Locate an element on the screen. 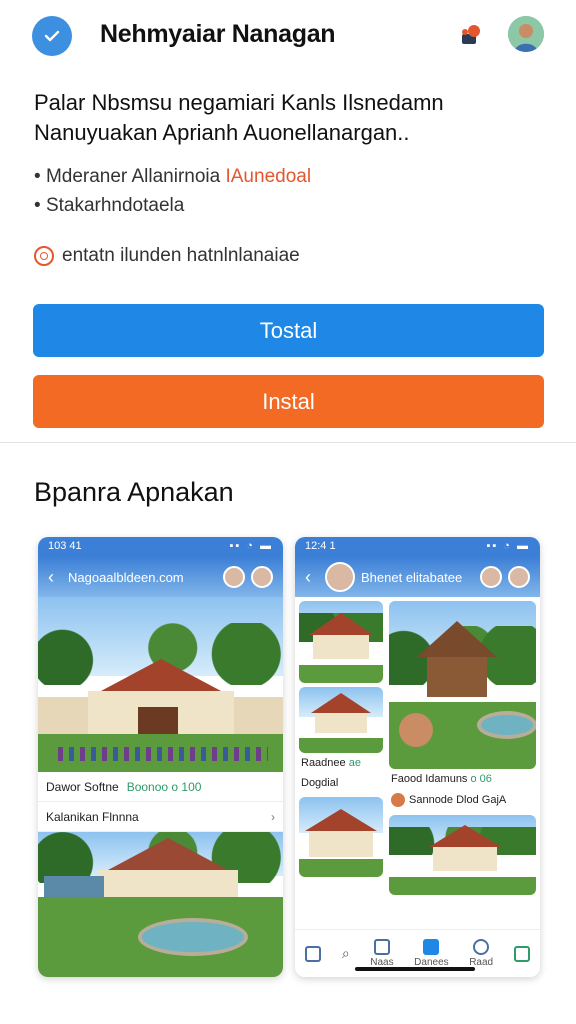  headline-line-2: Nanuyuakan Aprianh Auonellanargan.. is located at coordinates (222, 132).